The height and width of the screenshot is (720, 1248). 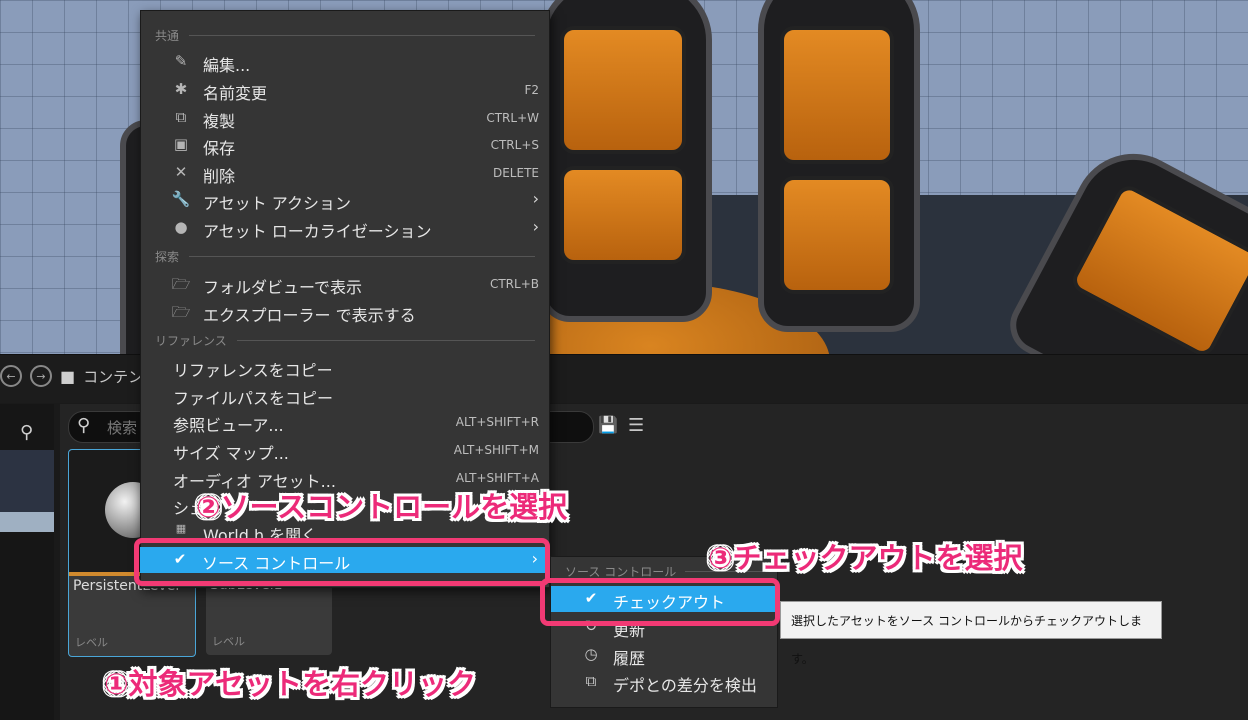 I want to click on menu-item-label: フォルダビューで表示, so click(x=283, y=287).